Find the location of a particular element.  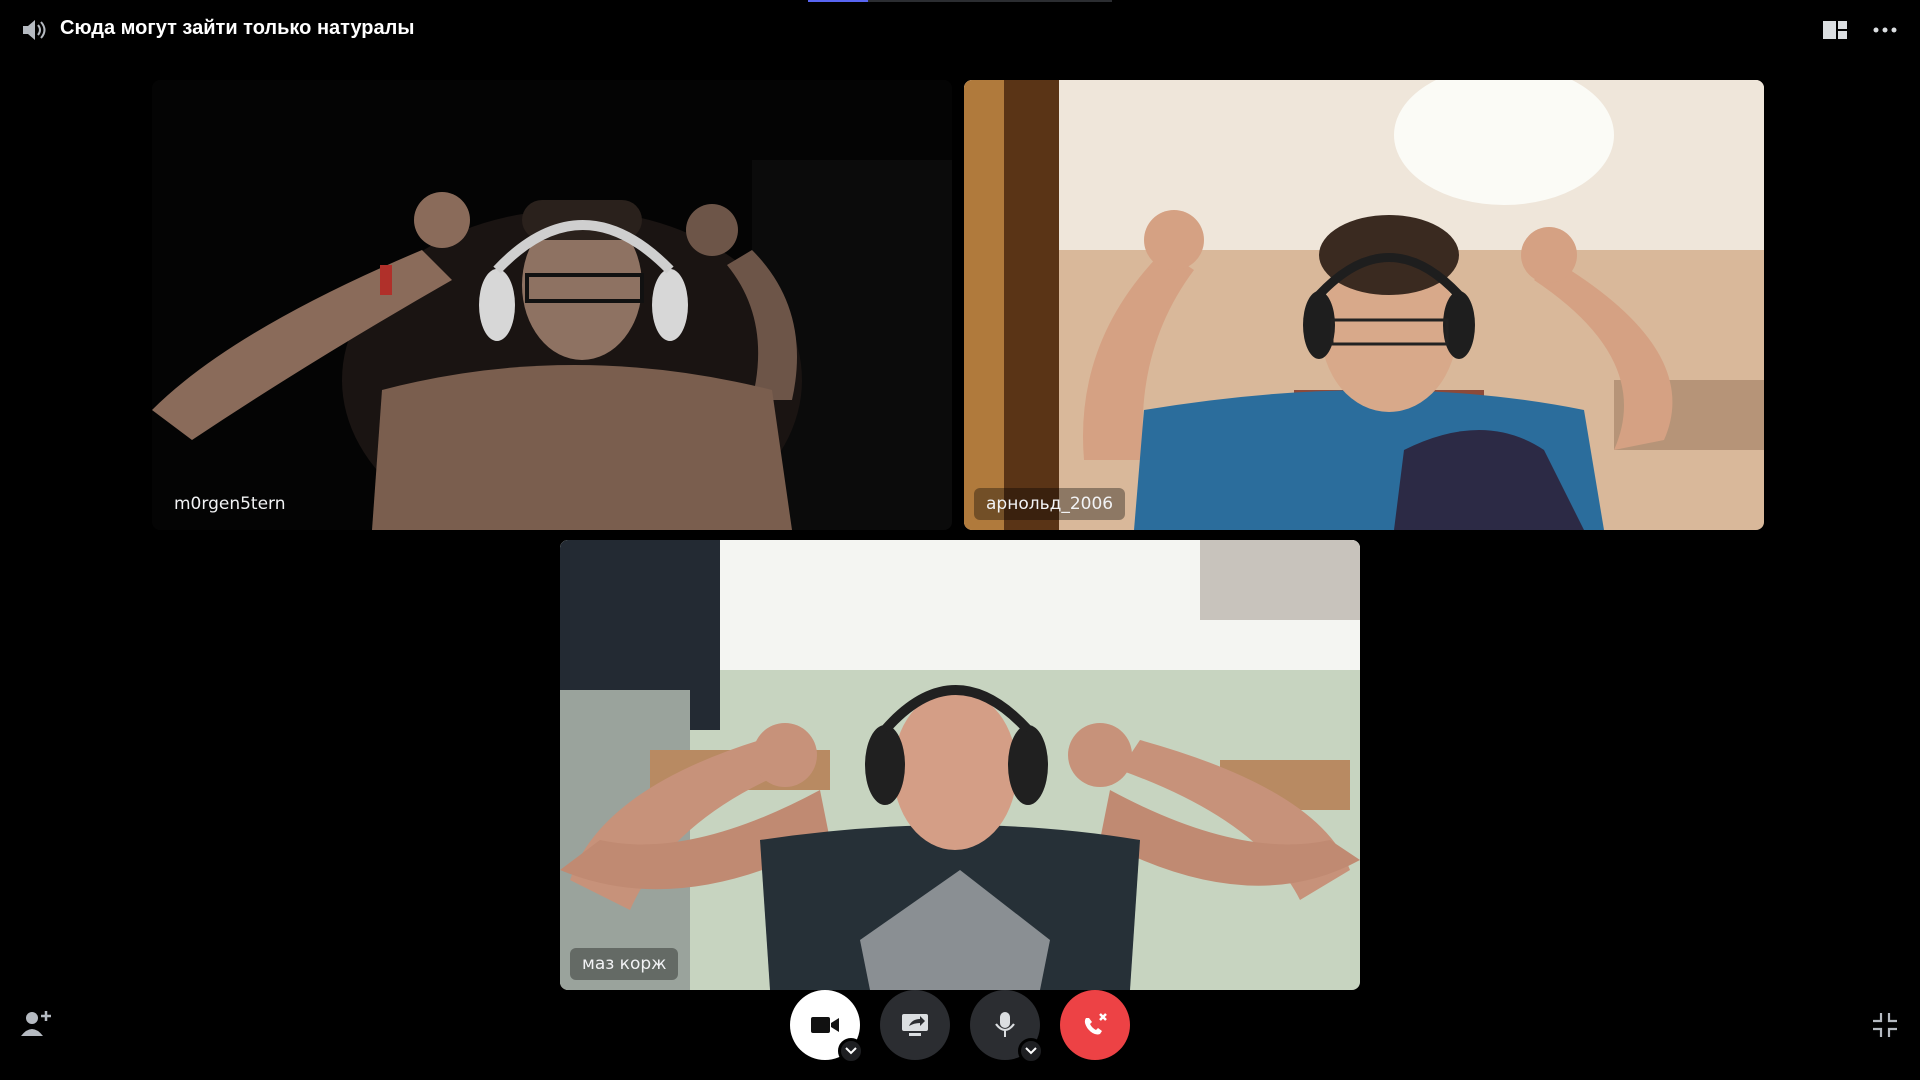

disconnect-call-button is located at coordinates (1095, 1025).